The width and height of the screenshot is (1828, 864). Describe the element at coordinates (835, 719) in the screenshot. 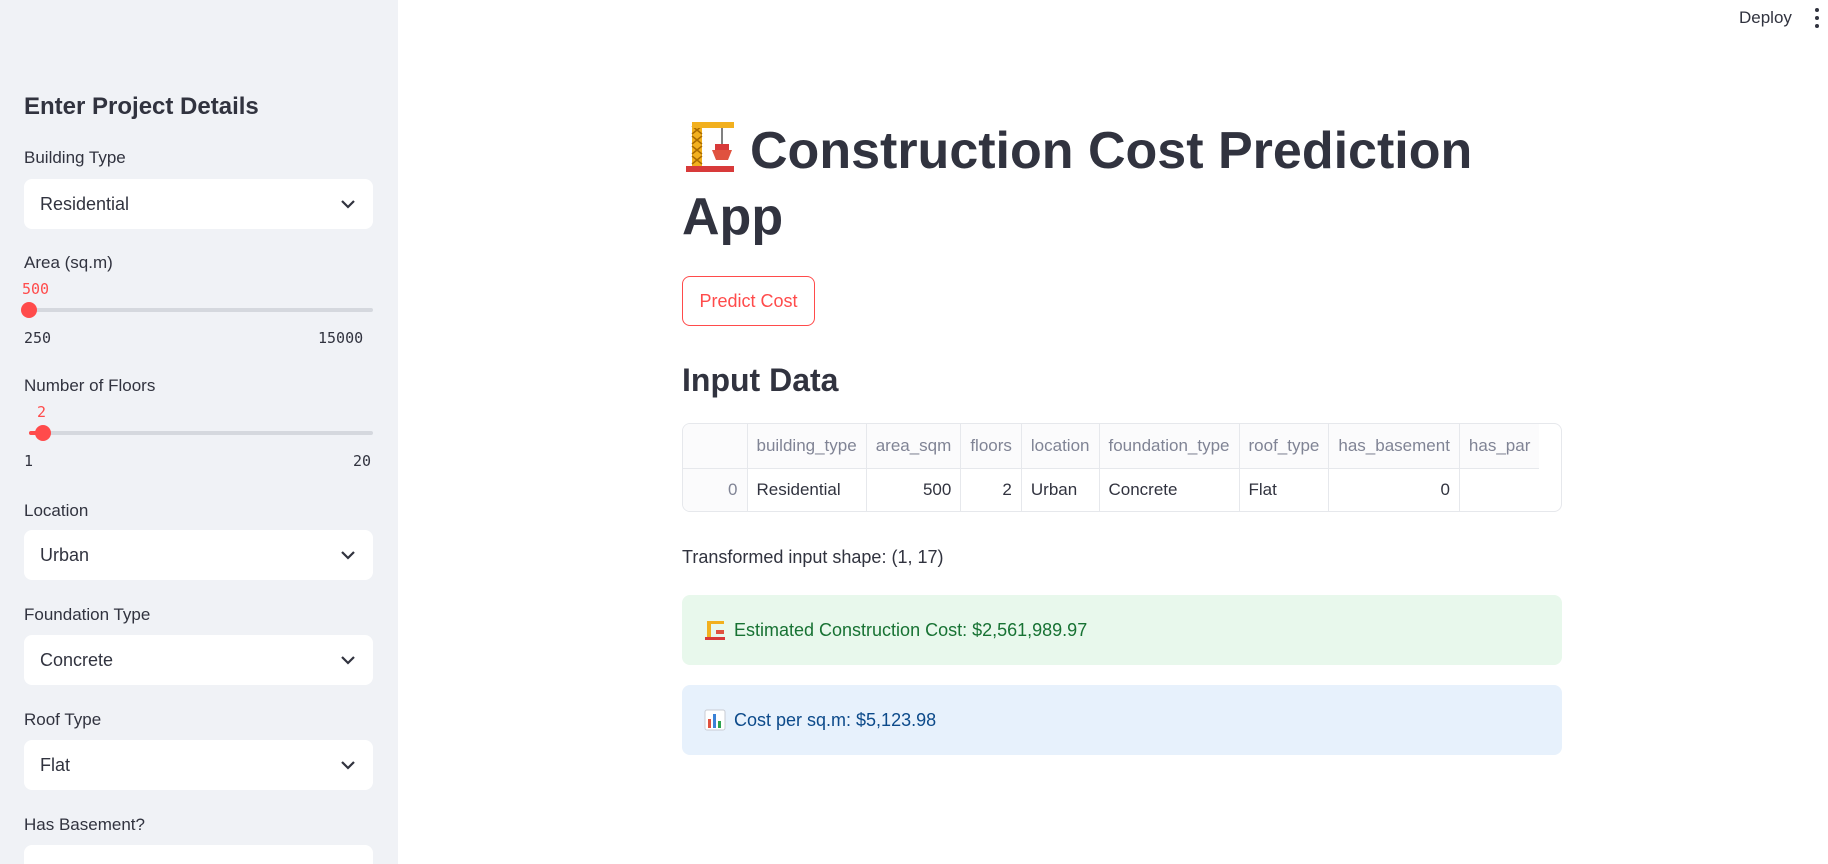

I see `cost-per-sqm-text: Cost per sq.m: $5,123.98` at that location.